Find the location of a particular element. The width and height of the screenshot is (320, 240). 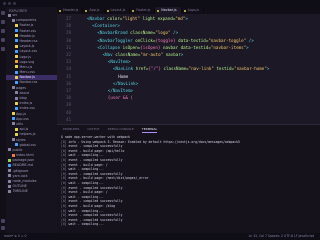

tree-item-label: utils is located at coordinates (19, 123).